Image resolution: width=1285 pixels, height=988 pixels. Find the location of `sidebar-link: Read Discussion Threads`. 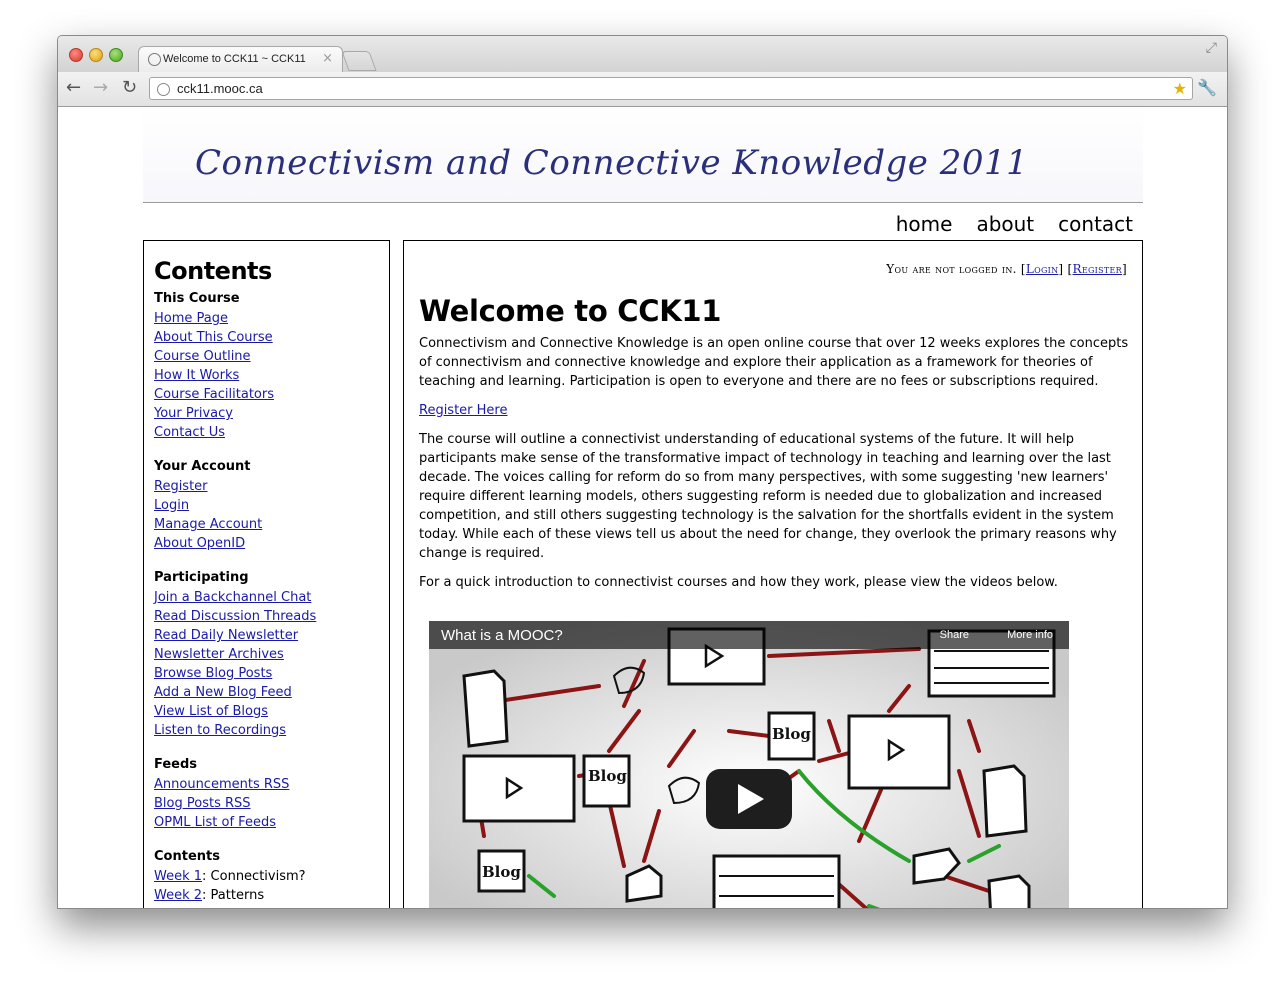

sidebar-link: Read Discussion Threads is located at coordinates (235, 616).